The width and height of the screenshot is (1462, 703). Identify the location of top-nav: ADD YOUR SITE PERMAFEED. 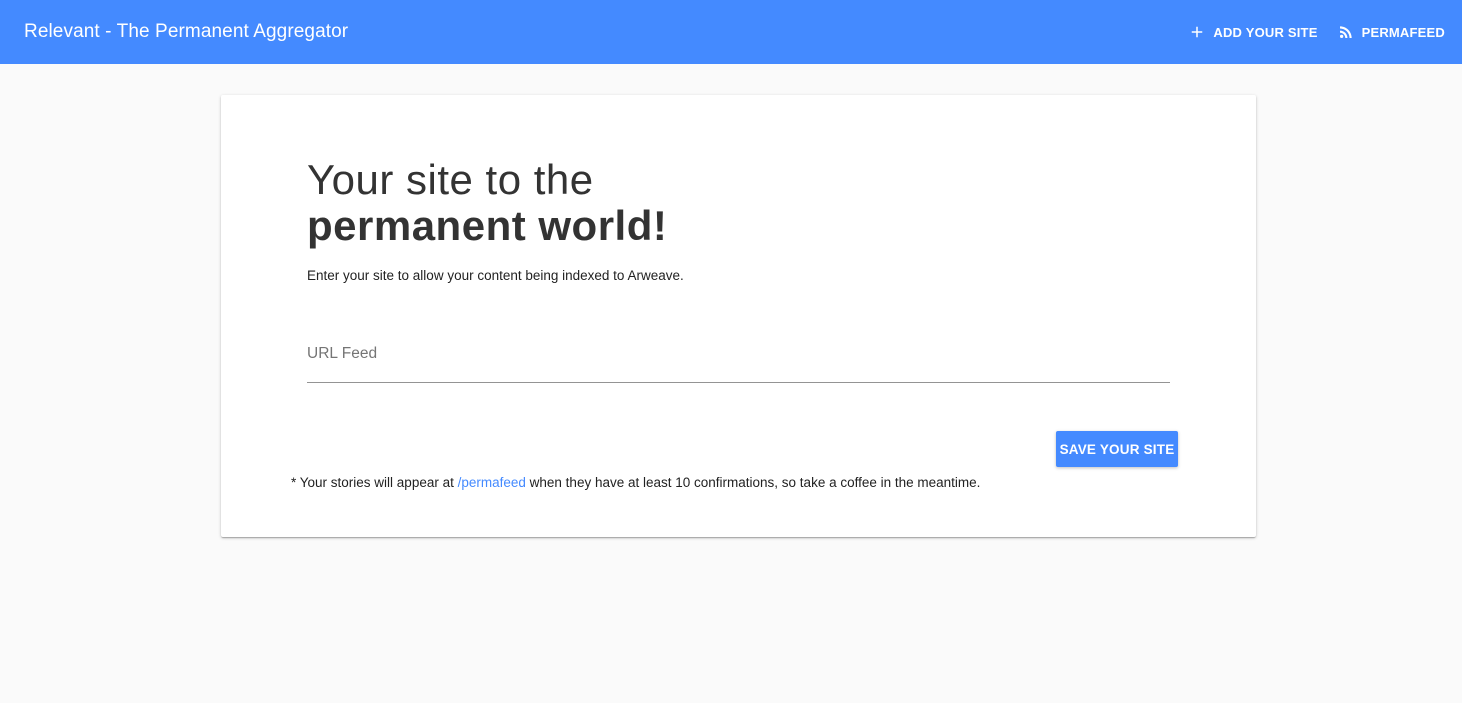
(1316, 32).